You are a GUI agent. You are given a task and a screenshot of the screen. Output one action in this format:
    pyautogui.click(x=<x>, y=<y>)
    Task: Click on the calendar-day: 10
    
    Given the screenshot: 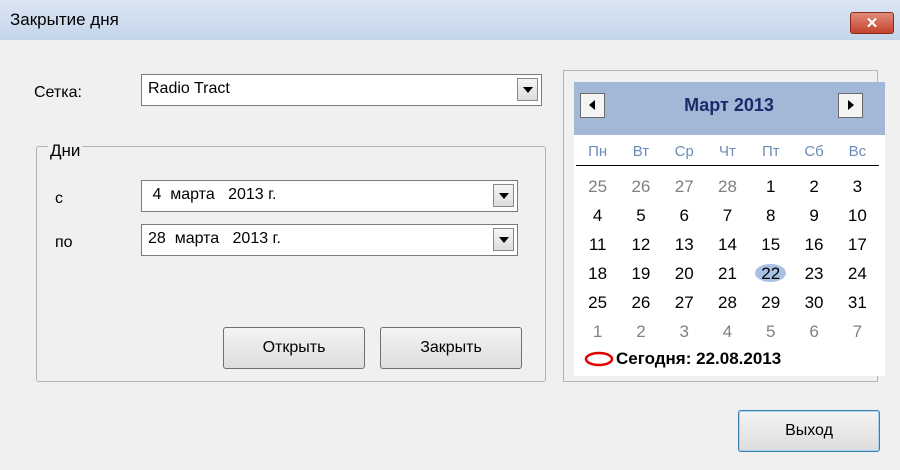 What is the action you would take?
    pyautogui.click(x=857, y=215)
    